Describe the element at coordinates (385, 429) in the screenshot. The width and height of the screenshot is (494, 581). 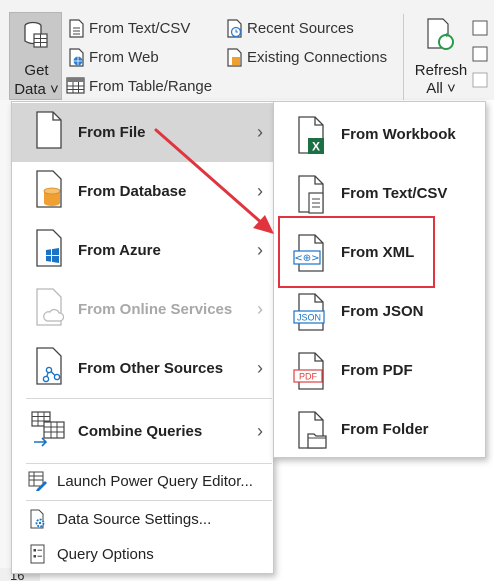
I see `submenu-item-label: From Folder` at that location.